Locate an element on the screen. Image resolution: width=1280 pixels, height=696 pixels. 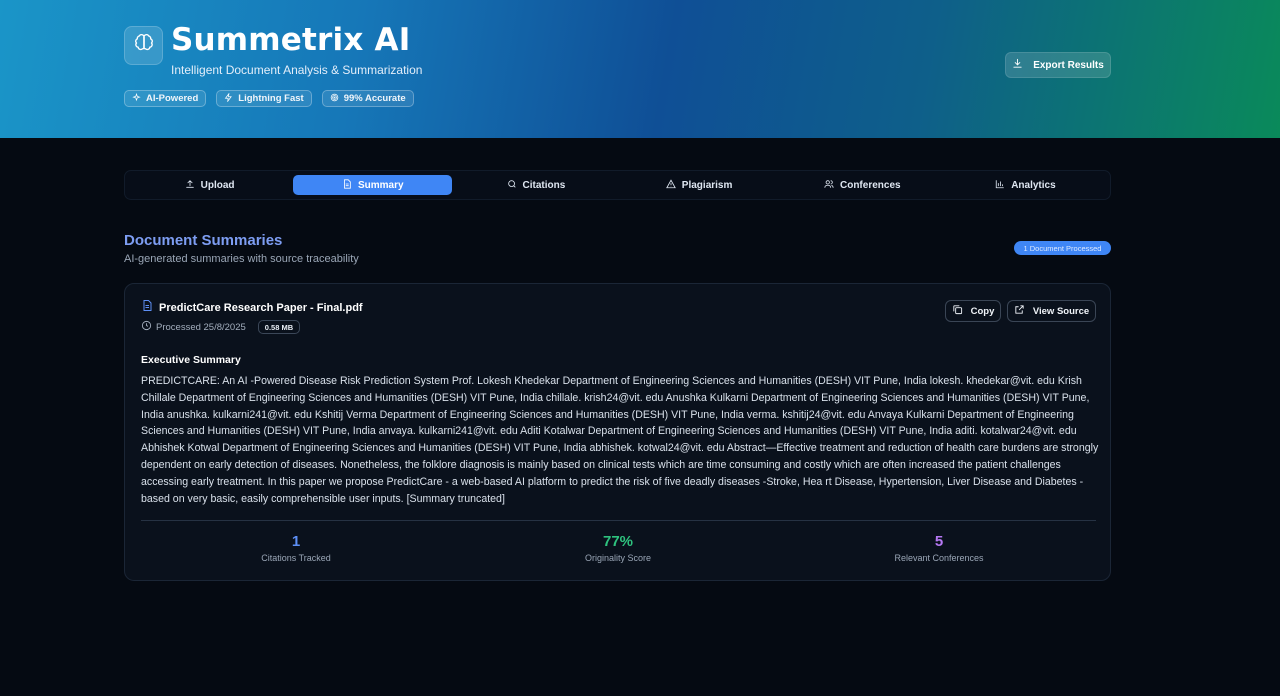
tab-label: Plagiarism is located at coordinates (707, 185).